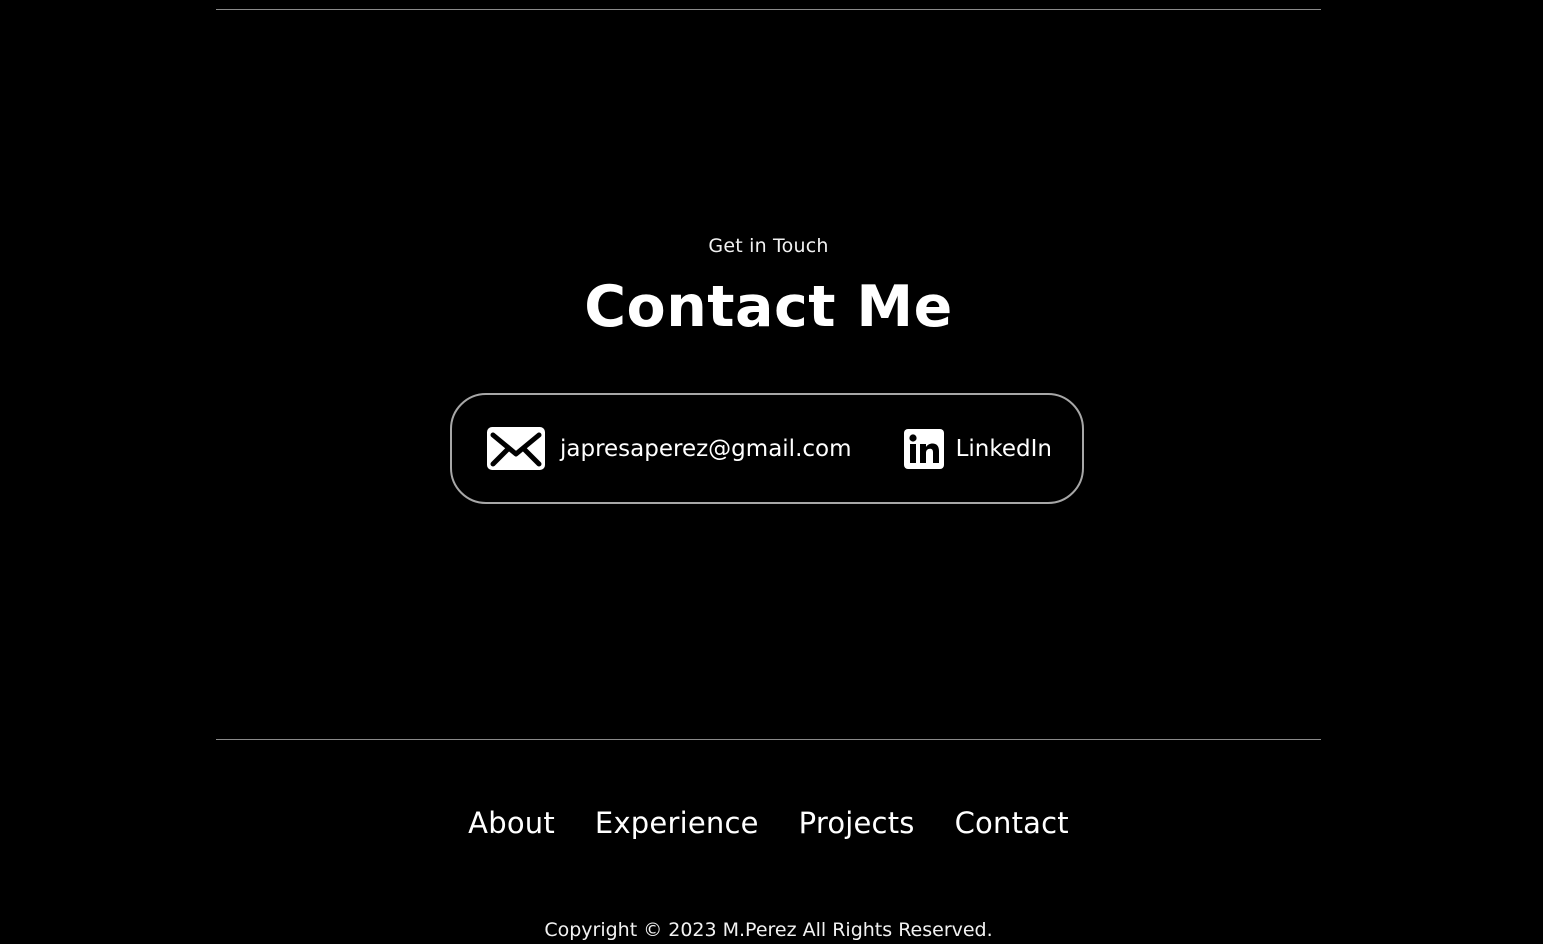  Describe the element at coordinates (511, 823) in the screenshot. I see `footer-nav-about: About` at that location.